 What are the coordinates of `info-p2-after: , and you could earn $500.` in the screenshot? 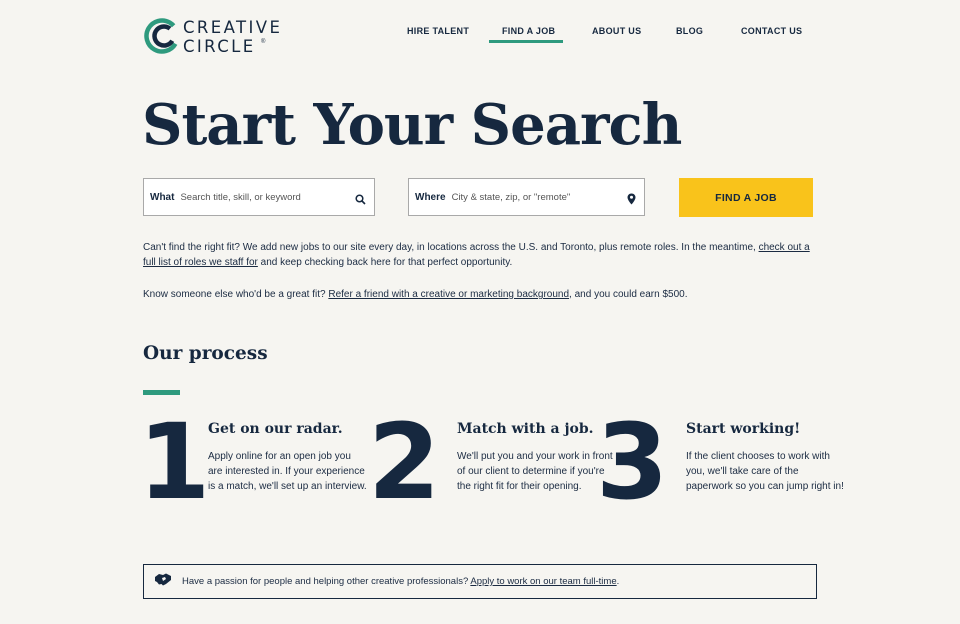 It's located at (628, 294).